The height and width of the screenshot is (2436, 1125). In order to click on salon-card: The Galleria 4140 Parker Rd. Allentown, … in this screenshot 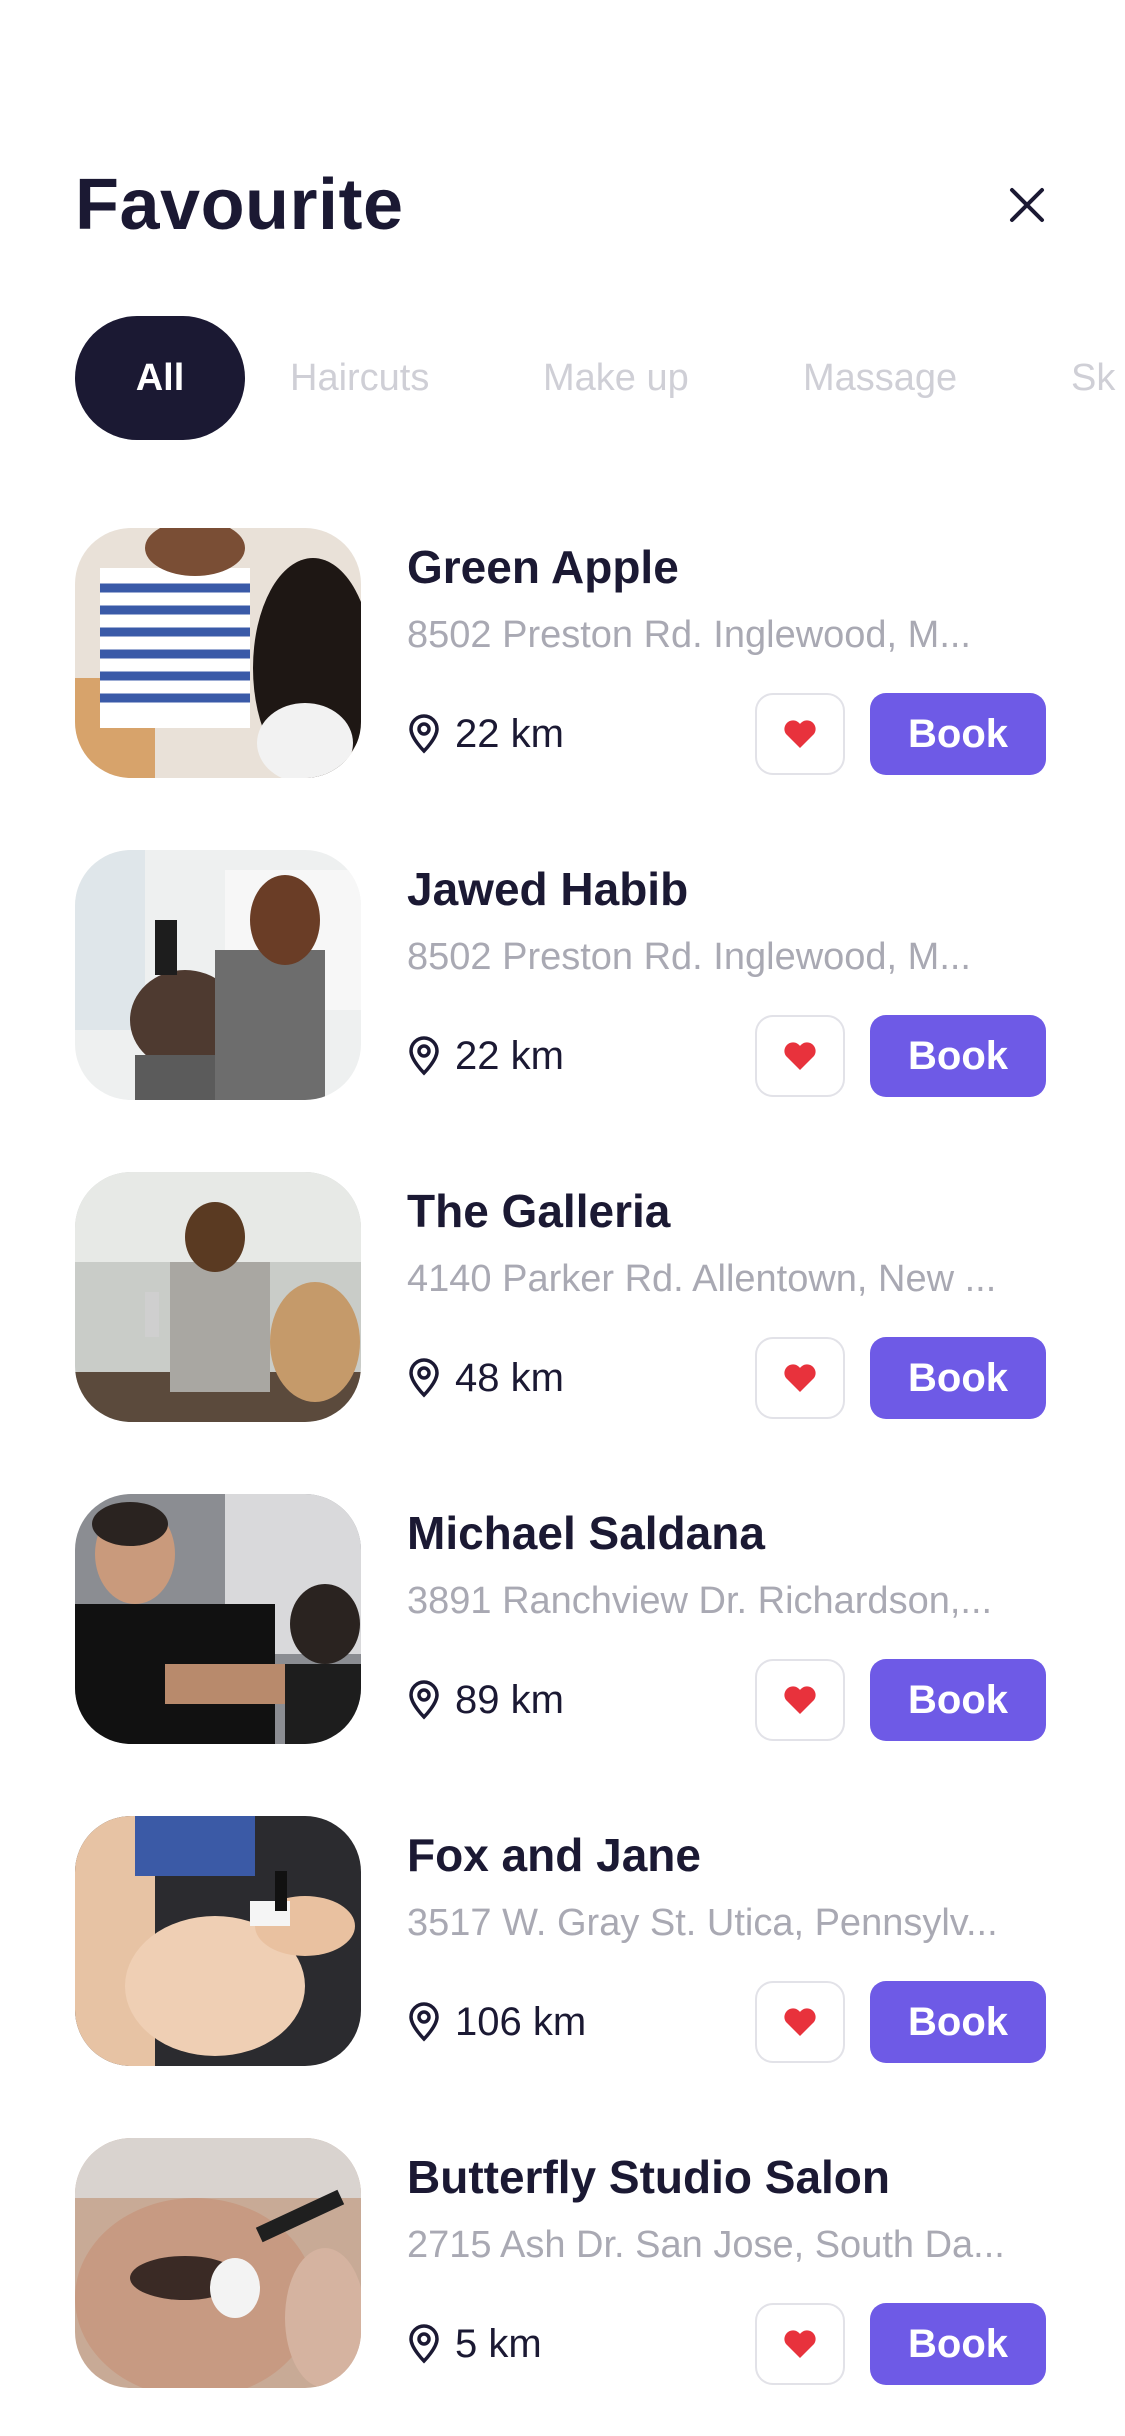, I will do `click(562, 1297)`.